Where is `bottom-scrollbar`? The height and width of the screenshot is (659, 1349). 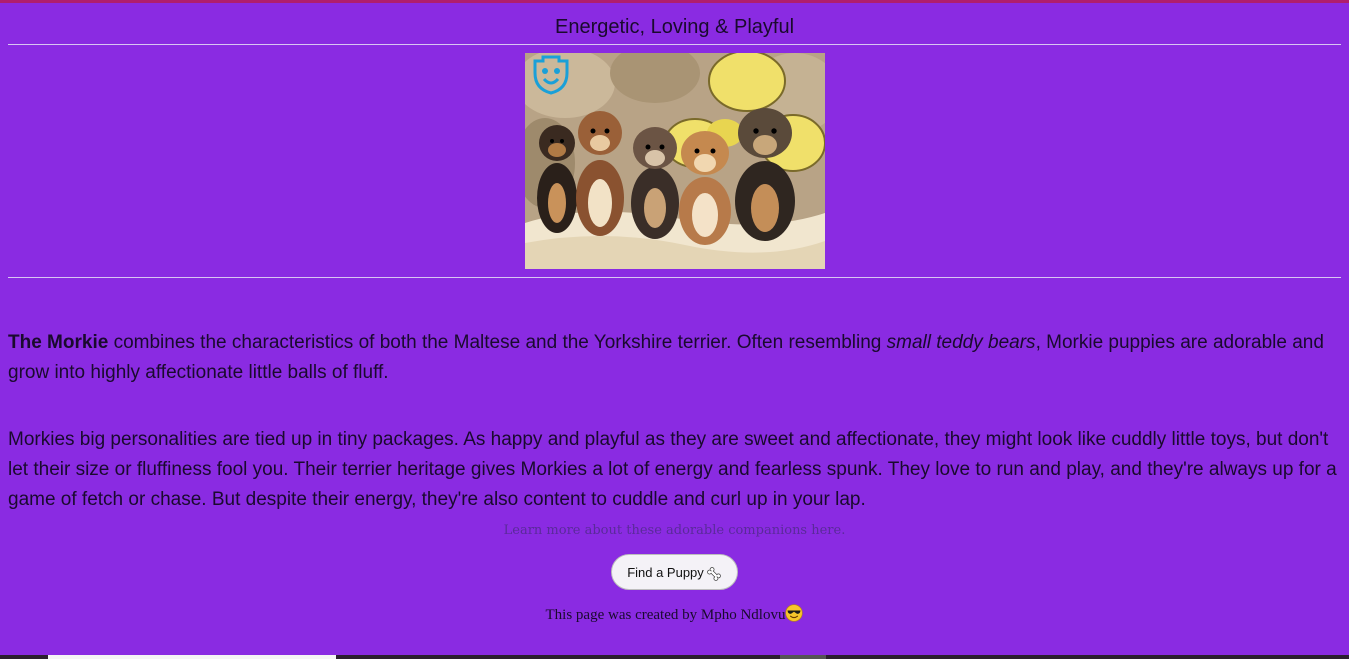 bottom-scrollbar is located at coordinates (674, 657).